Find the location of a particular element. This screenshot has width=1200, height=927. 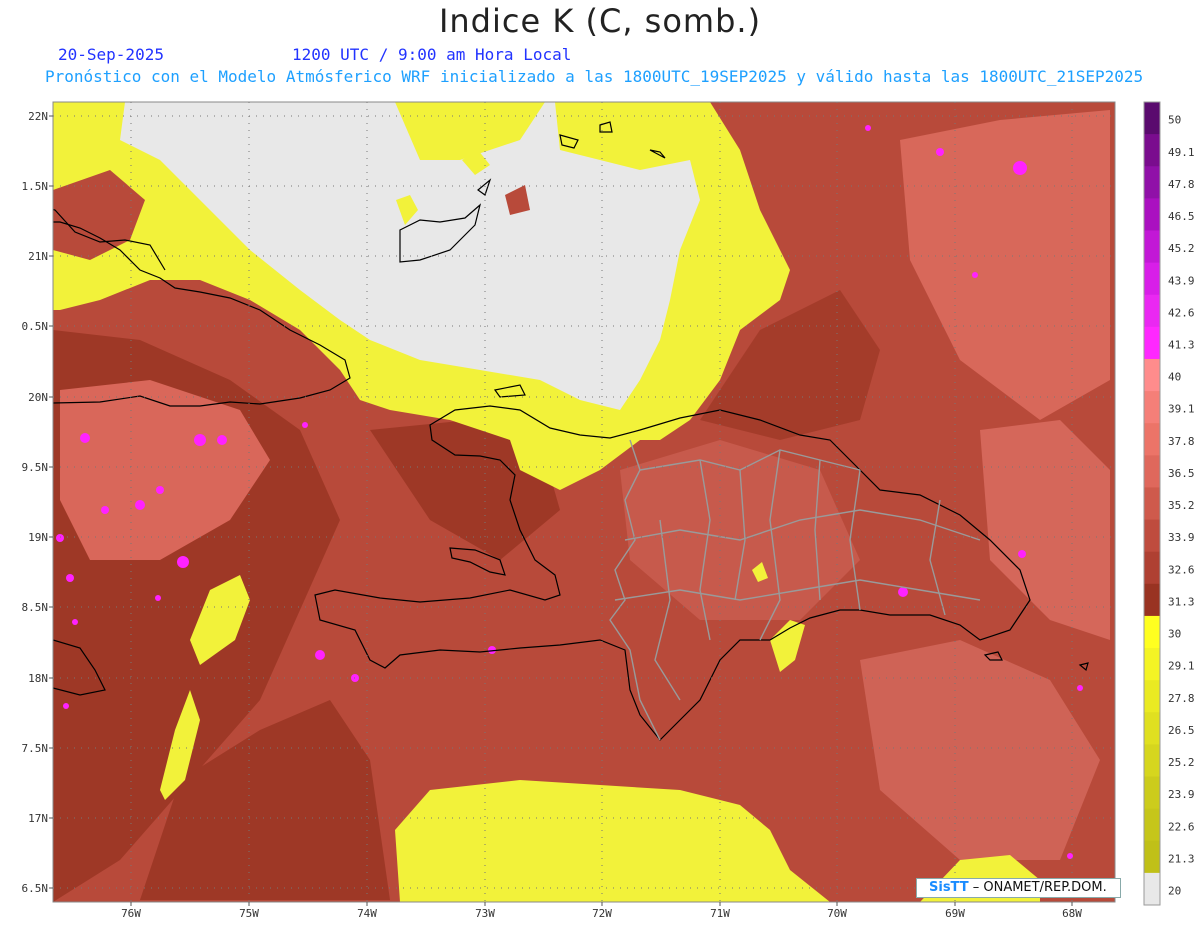

color-bar-label: 42.6 is located at coordinates (1181, 312).